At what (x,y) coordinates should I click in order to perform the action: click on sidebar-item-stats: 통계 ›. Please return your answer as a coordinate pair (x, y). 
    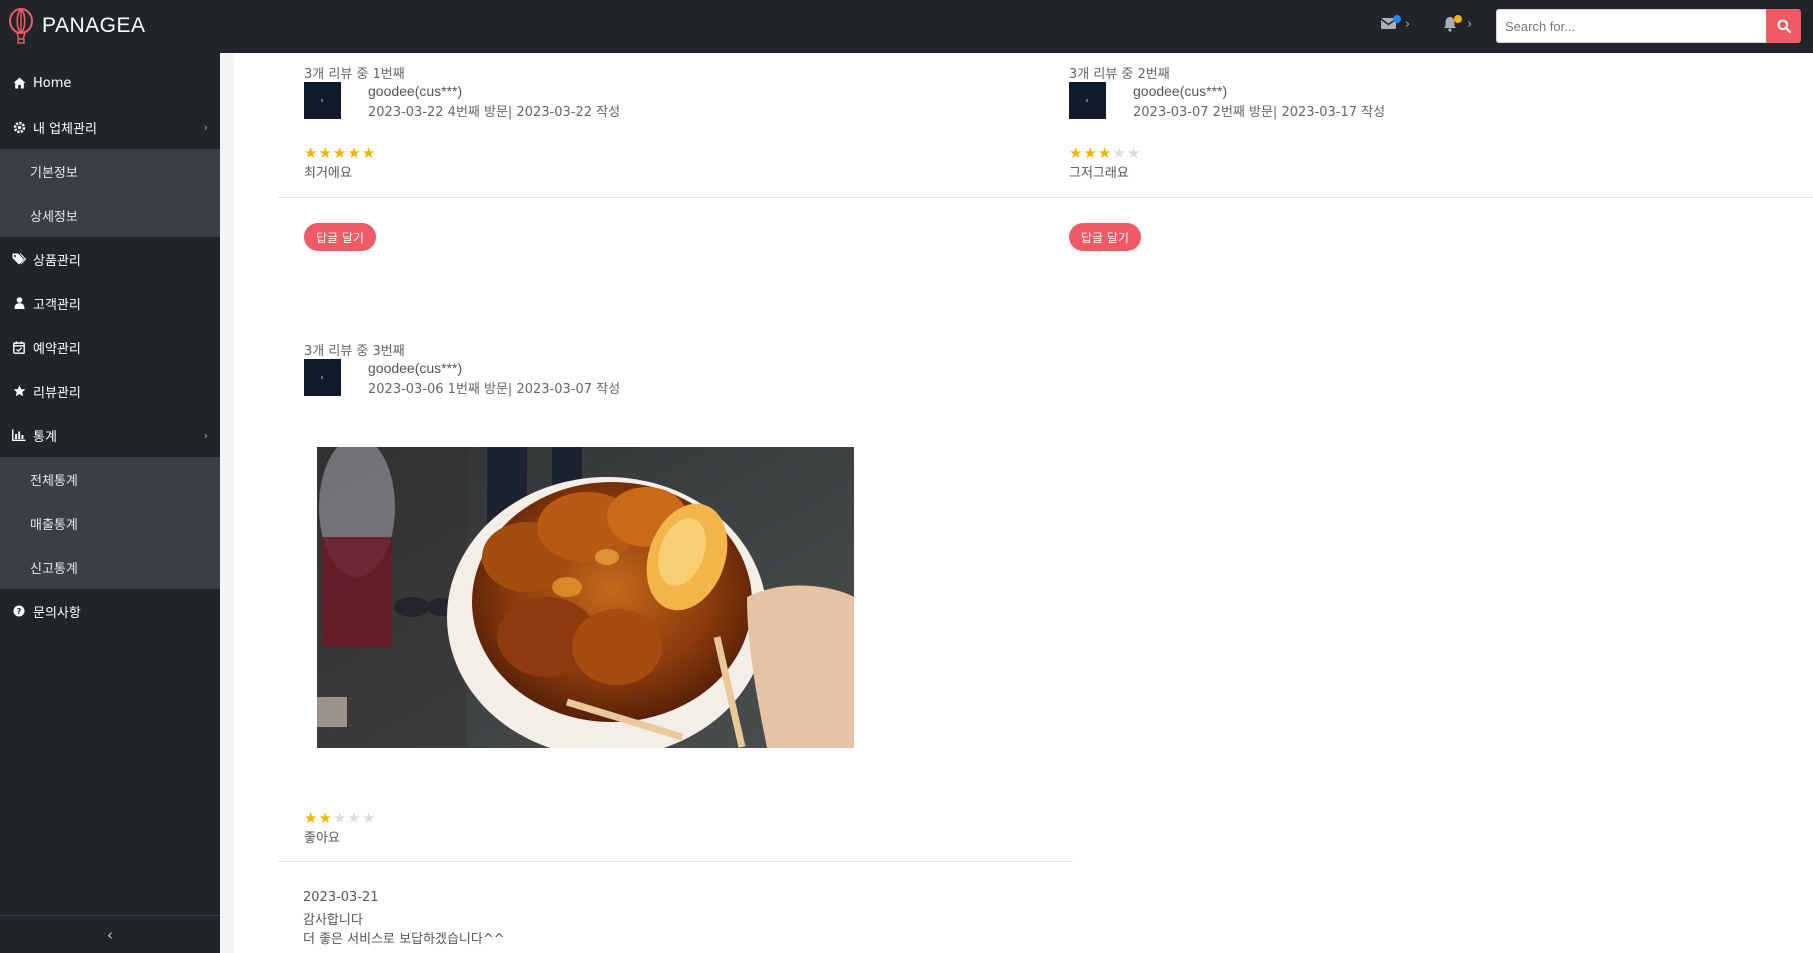
    Looking at the image, I should click on (110, 435).